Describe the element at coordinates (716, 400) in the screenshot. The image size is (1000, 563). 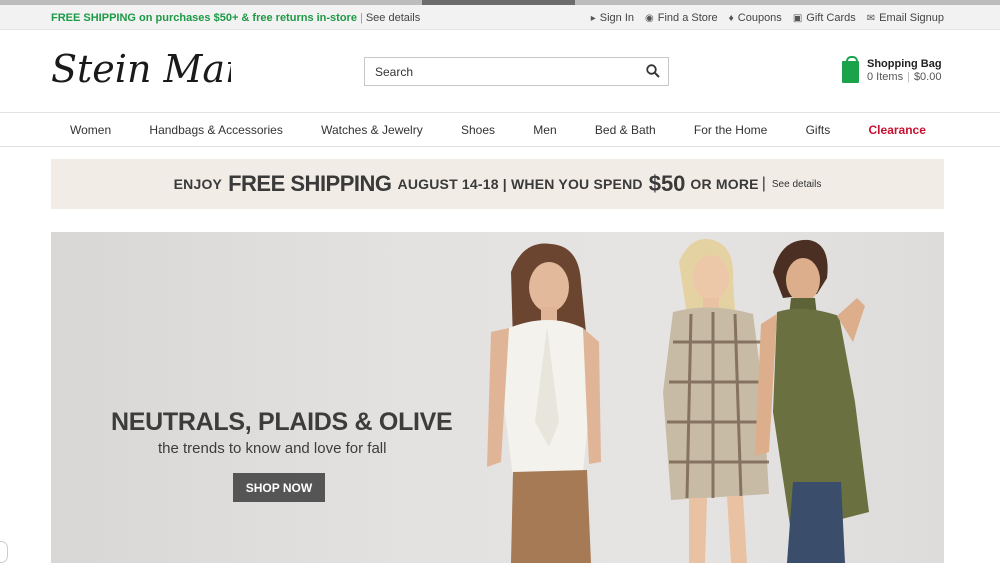
I see `model-plaid-dress` at that location.